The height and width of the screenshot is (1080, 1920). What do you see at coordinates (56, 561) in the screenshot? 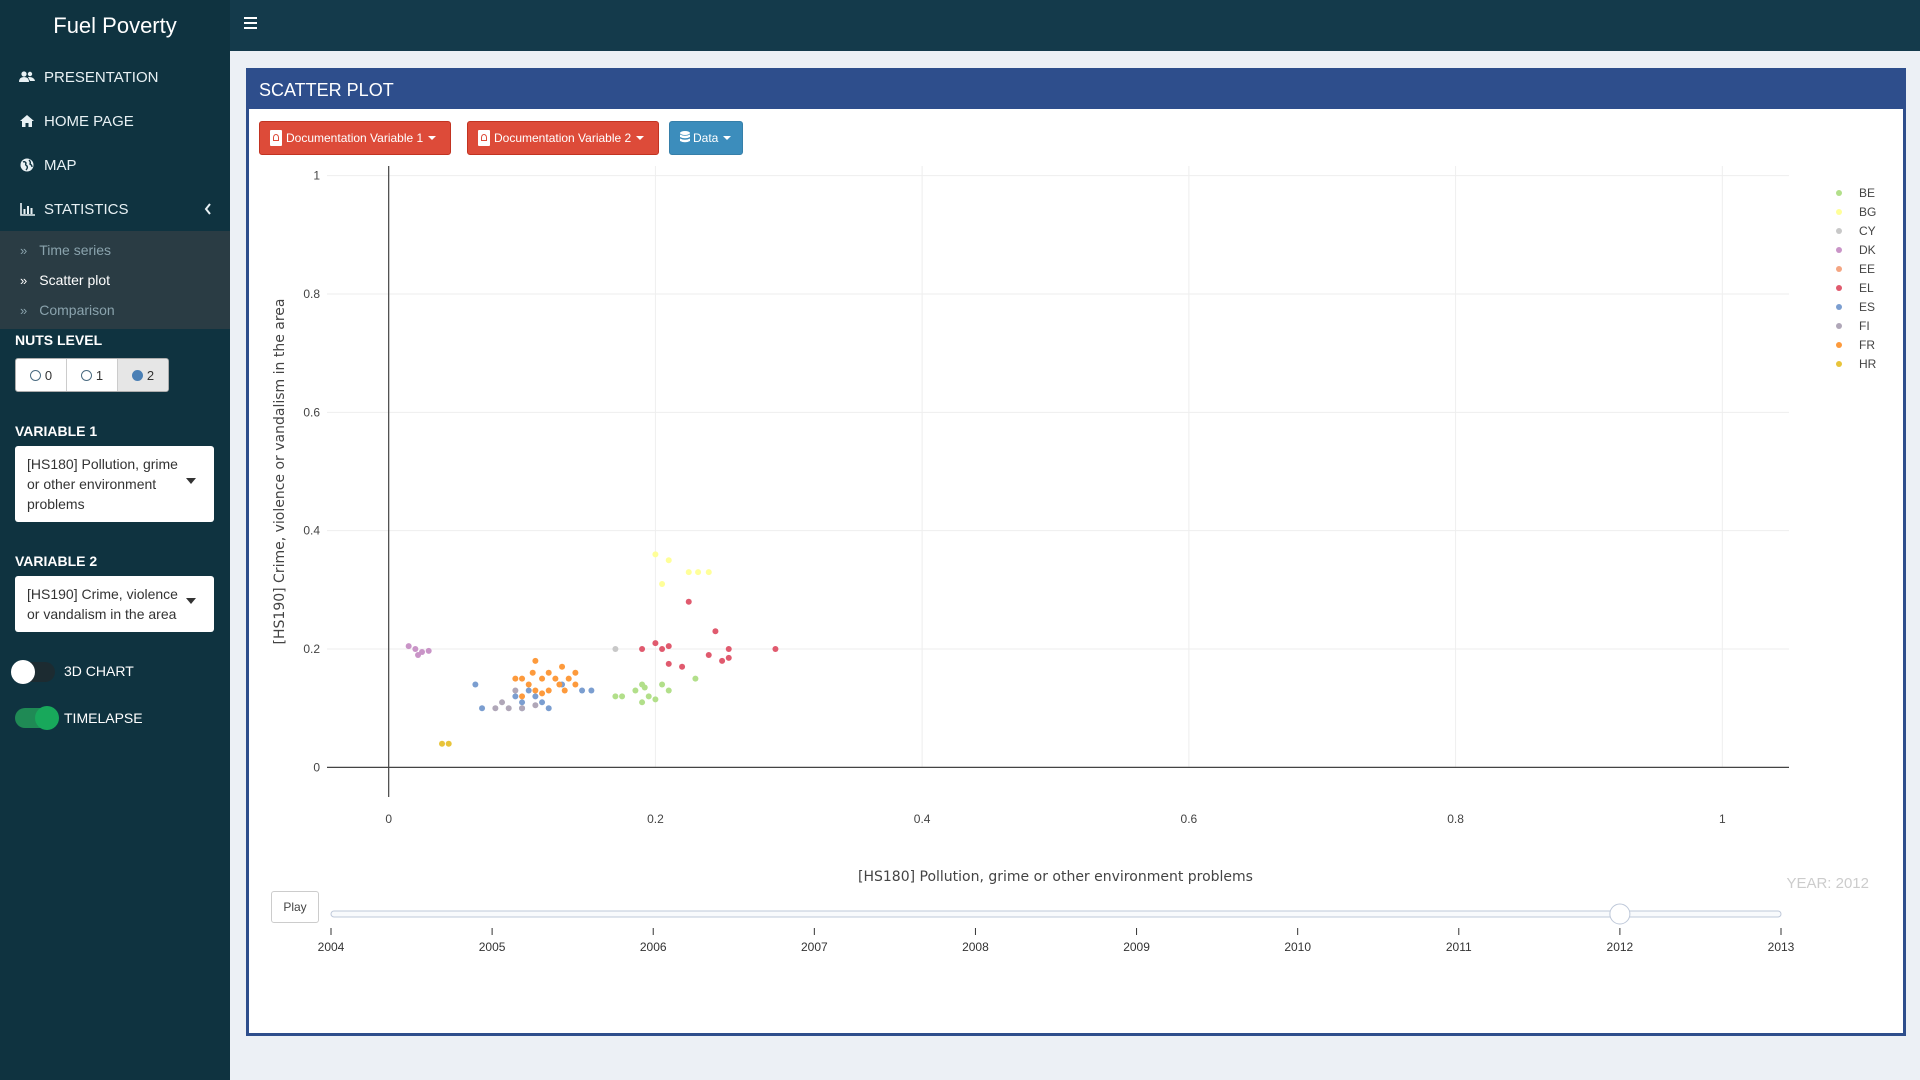
I see `variable2-label: VARIABLE 2` at bounding box center [56, 561].